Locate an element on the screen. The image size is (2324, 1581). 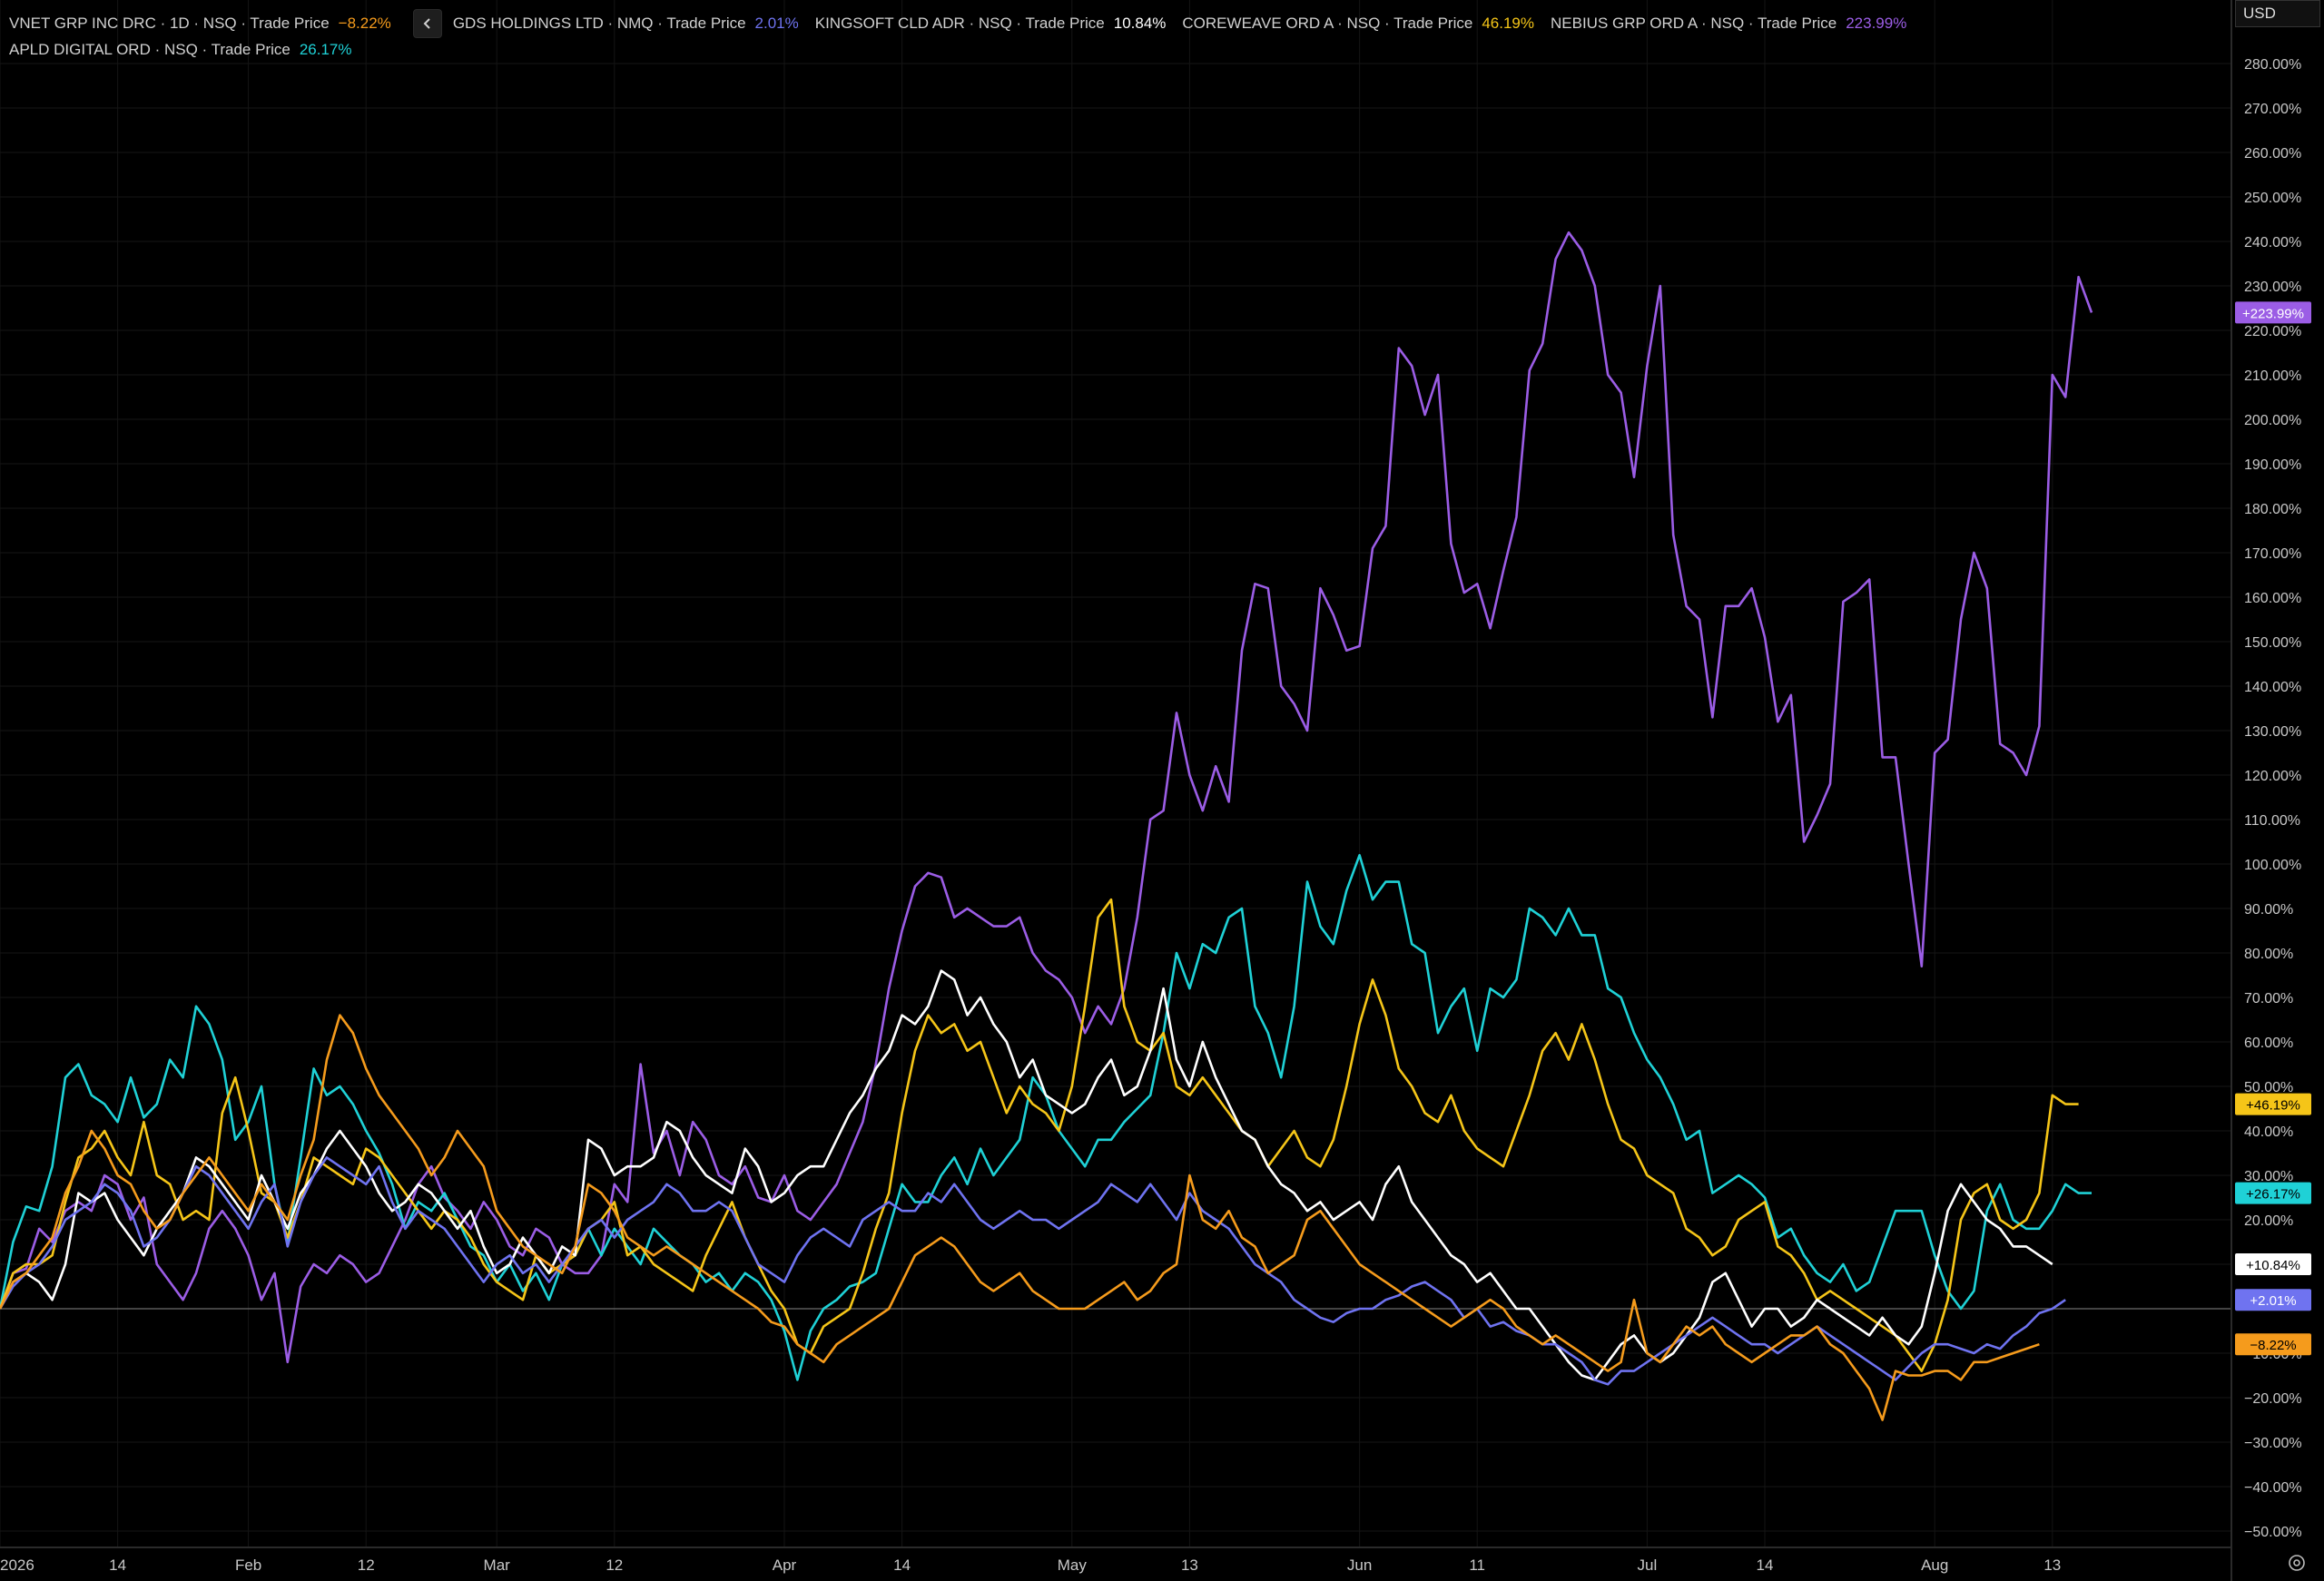
legend-name: COREWEAVE ORD A · NSQ · Trade Price is located at coordinates (1327, 23).